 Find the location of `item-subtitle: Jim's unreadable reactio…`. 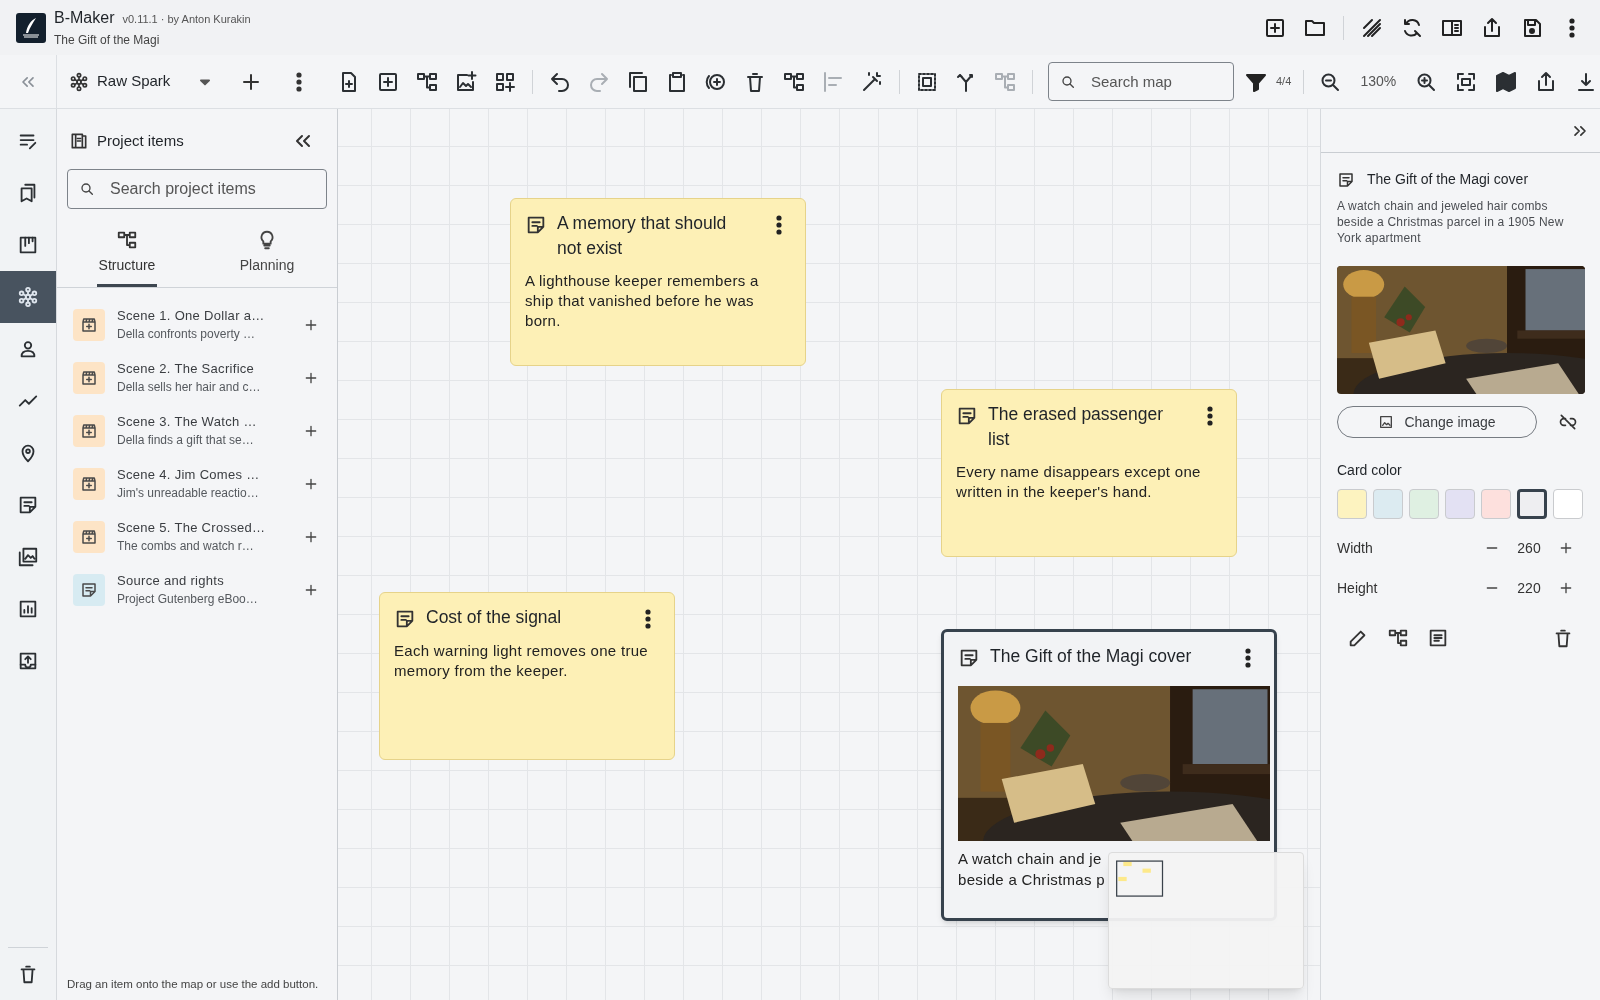

item-subtitle: Jim's unreadable reactio… is located at coordinates (188, 494).